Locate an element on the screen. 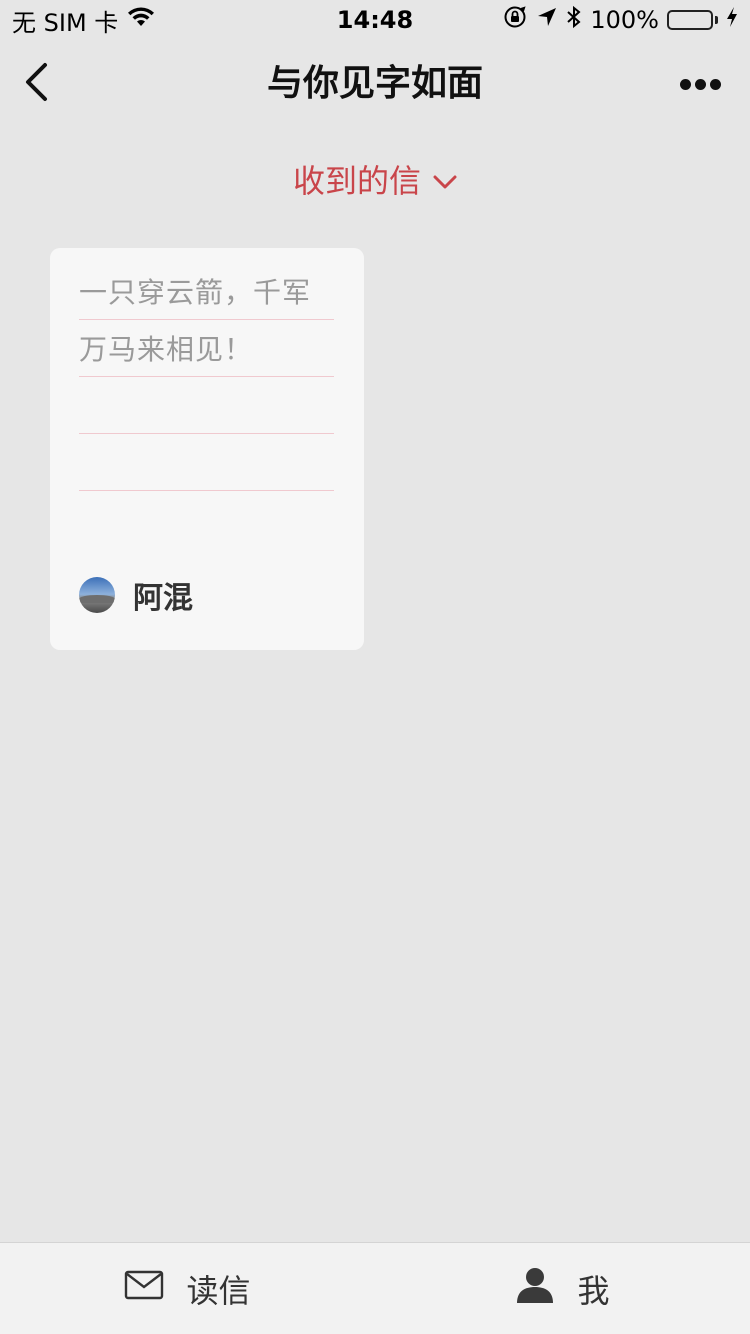 Image resolution: width=750 pixels, height=1334 pixels. more-button is located at coordinates (700, 84).